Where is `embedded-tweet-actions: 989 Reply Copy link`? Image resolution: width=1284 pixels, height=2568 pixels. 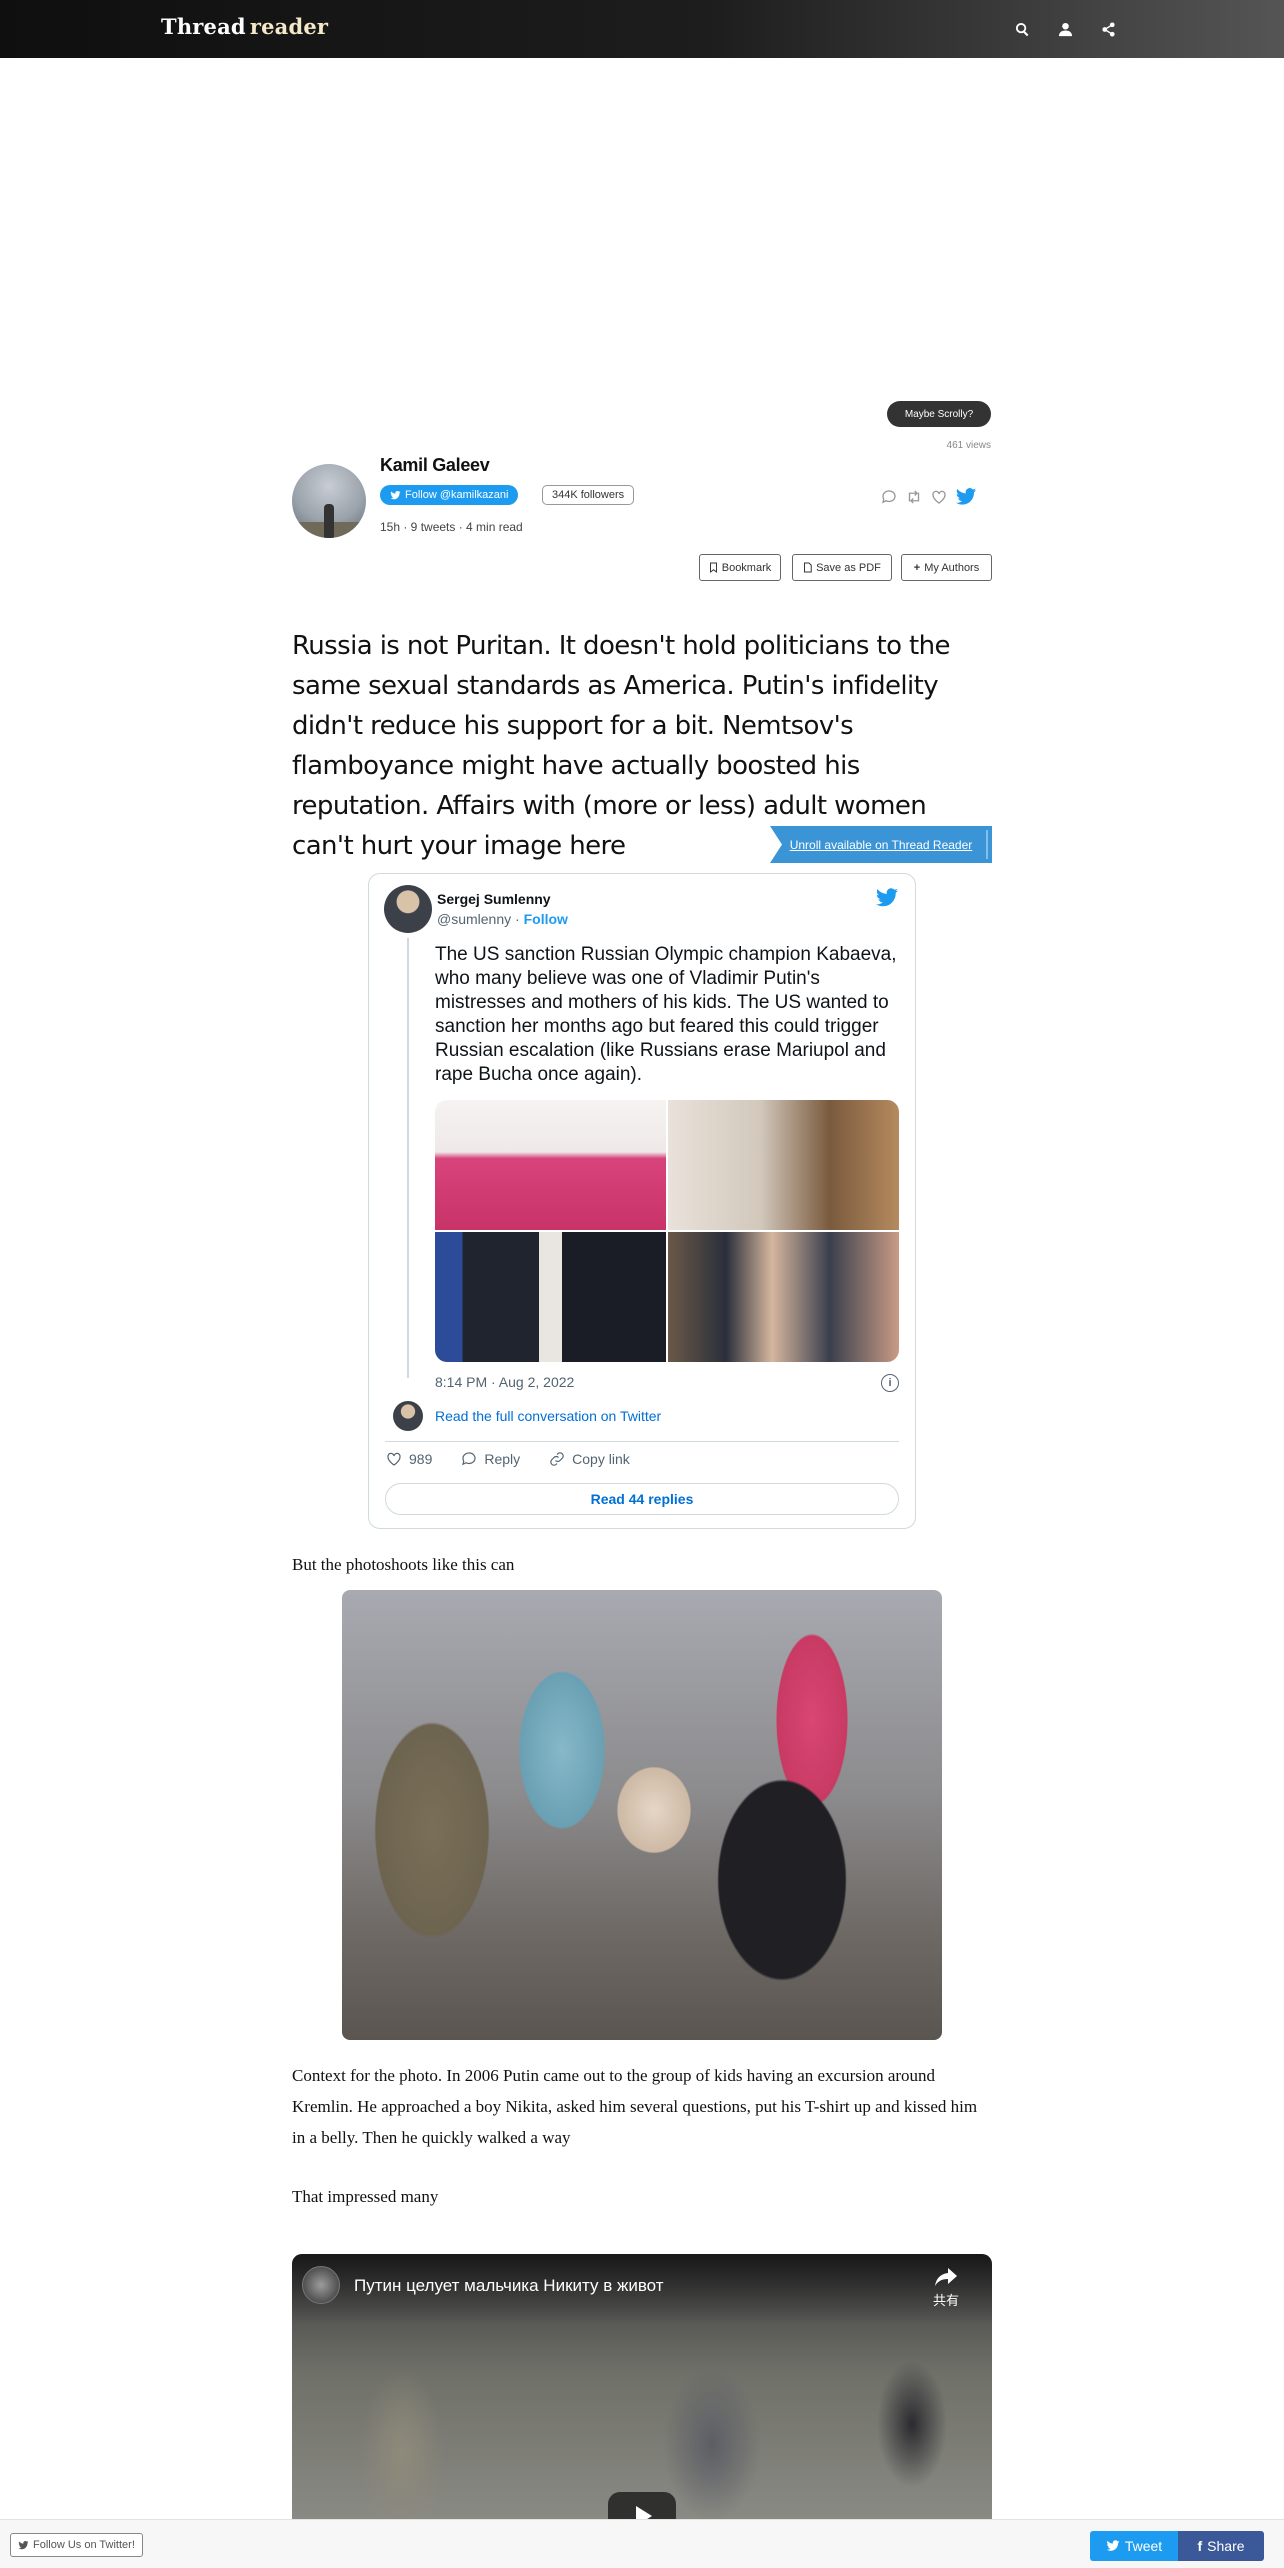
embedded-tweet-actions: 989 Reply Copy link is located at coordinates (507, 1459).